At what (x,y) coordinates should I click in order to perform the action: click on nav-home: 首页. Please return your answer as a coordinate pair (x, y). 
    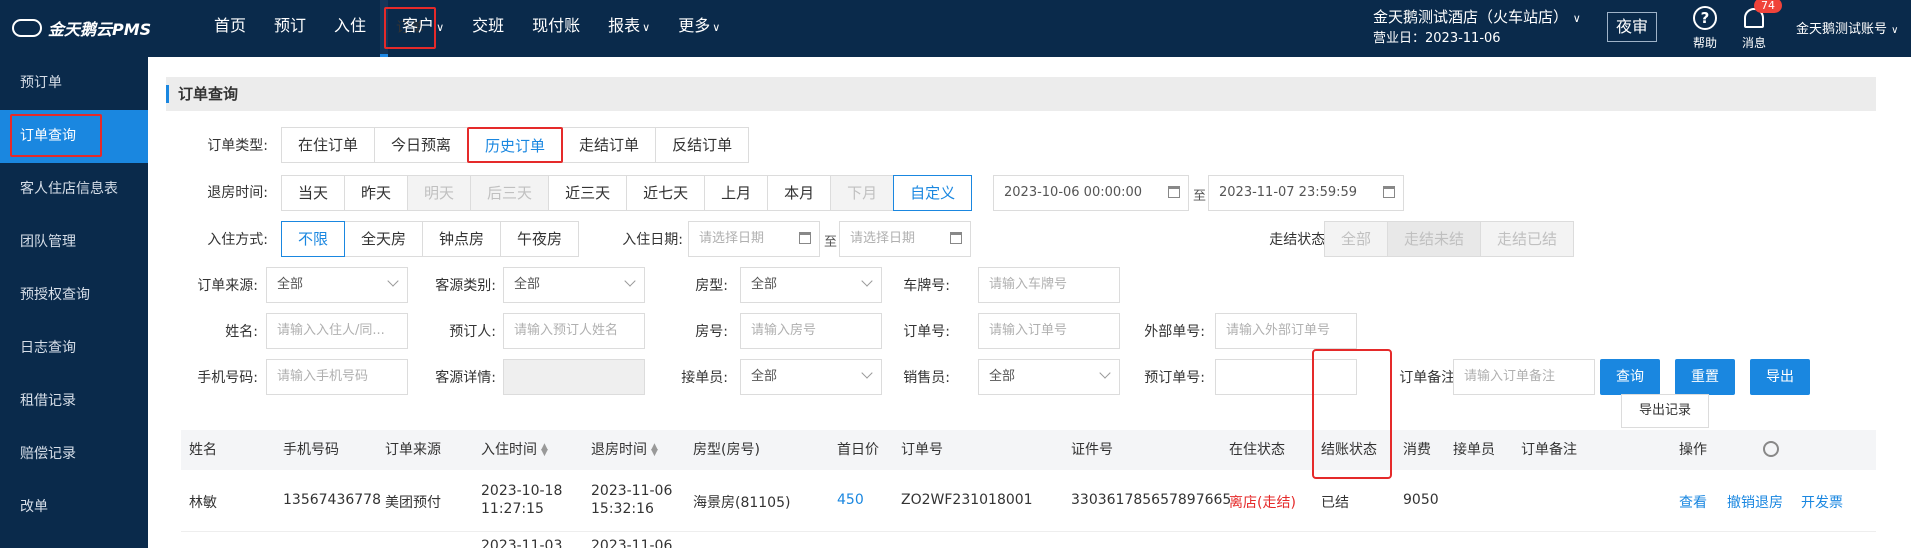
    Looking at the image, I should click on (230, 28).